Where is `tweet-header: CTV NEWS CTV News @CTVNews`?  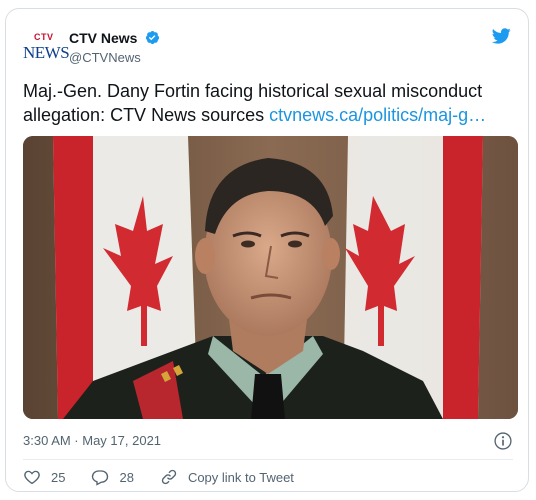
tweet-header: CTV NEWS CTV News @CTVNews is located at coordinates (268, 48).